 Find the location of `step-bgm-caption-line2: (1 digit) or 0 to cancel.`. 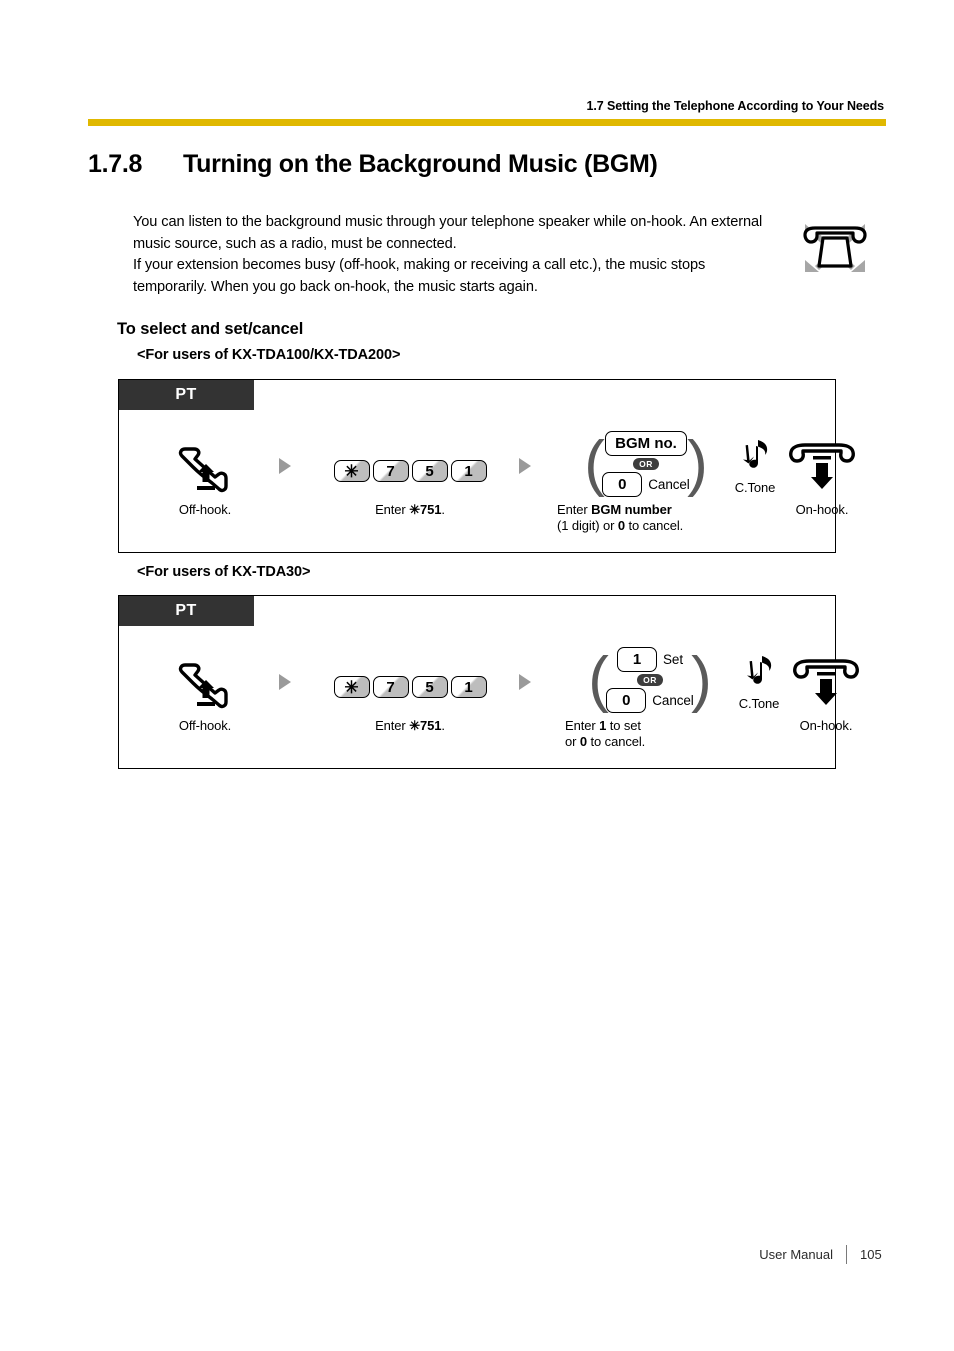

step-bgm-caption-line2: (1 digit) or 0 to cancel. is located at coordinates (649, 526).